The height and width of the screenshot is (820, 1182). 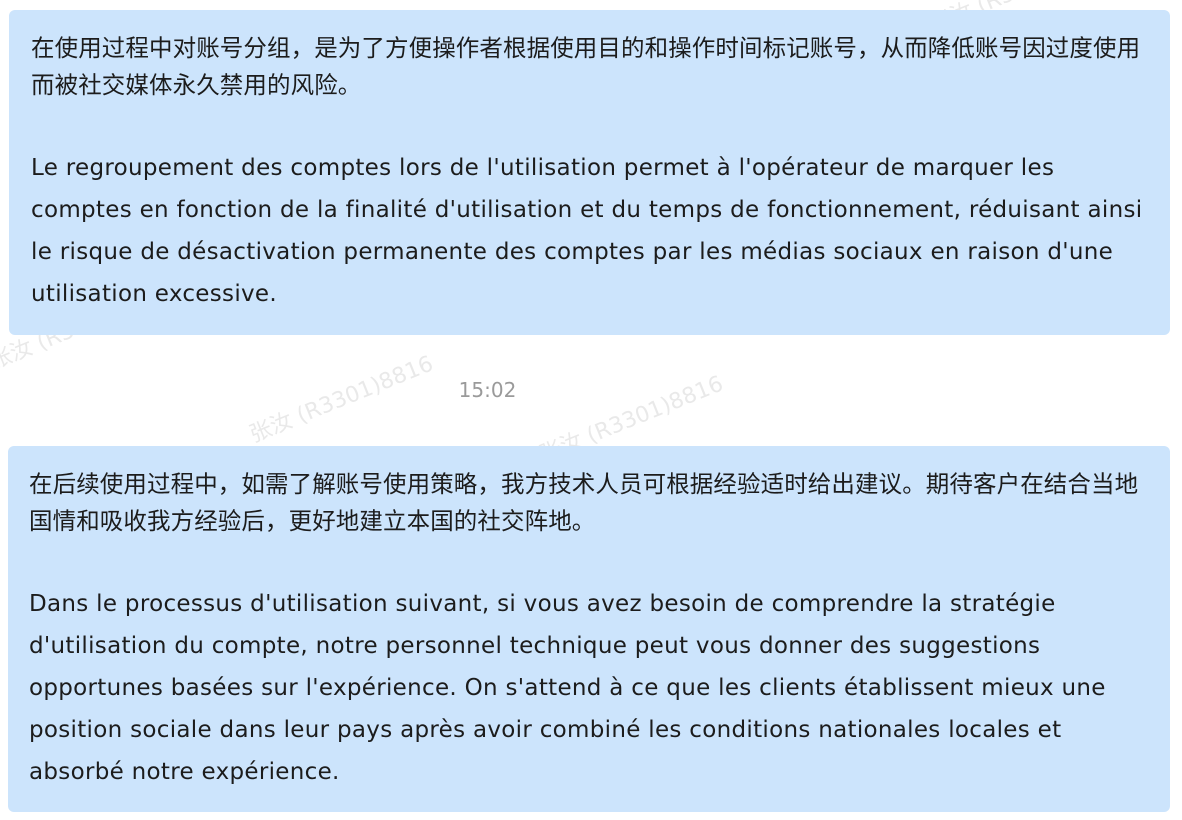 I want to click on message-timestamp: 15:02, so click(x=487, y=390).